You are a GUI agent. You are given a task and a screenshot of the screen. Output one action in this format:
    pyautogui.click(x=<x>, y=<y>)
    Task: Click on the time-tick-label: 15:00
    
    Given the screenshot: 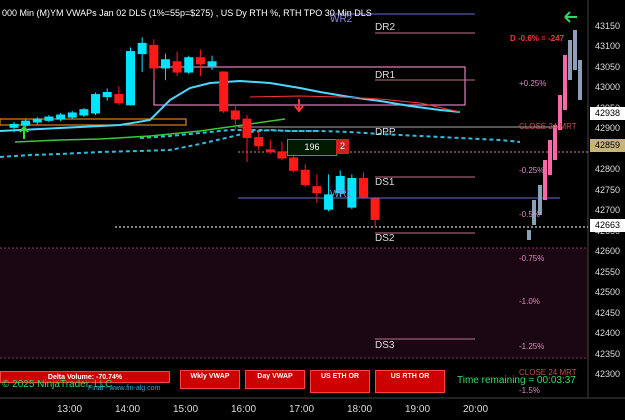 What is the action you would take?
    pyautogui.click(x=186, y=409)
    